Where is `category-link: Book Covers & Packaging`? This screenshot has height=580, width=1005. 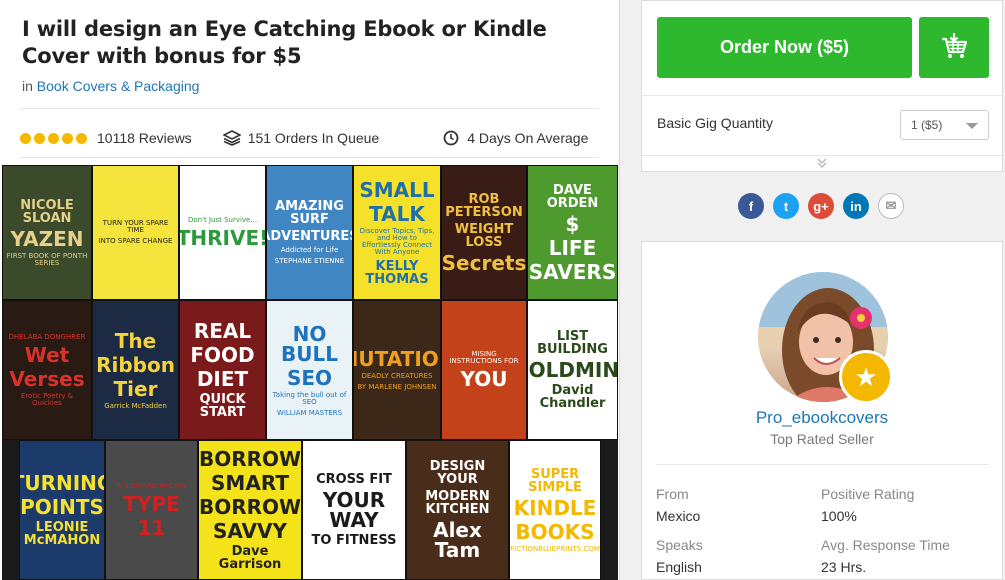 category-link: Book Covers & Packaging is located at coordinates (118, 86).